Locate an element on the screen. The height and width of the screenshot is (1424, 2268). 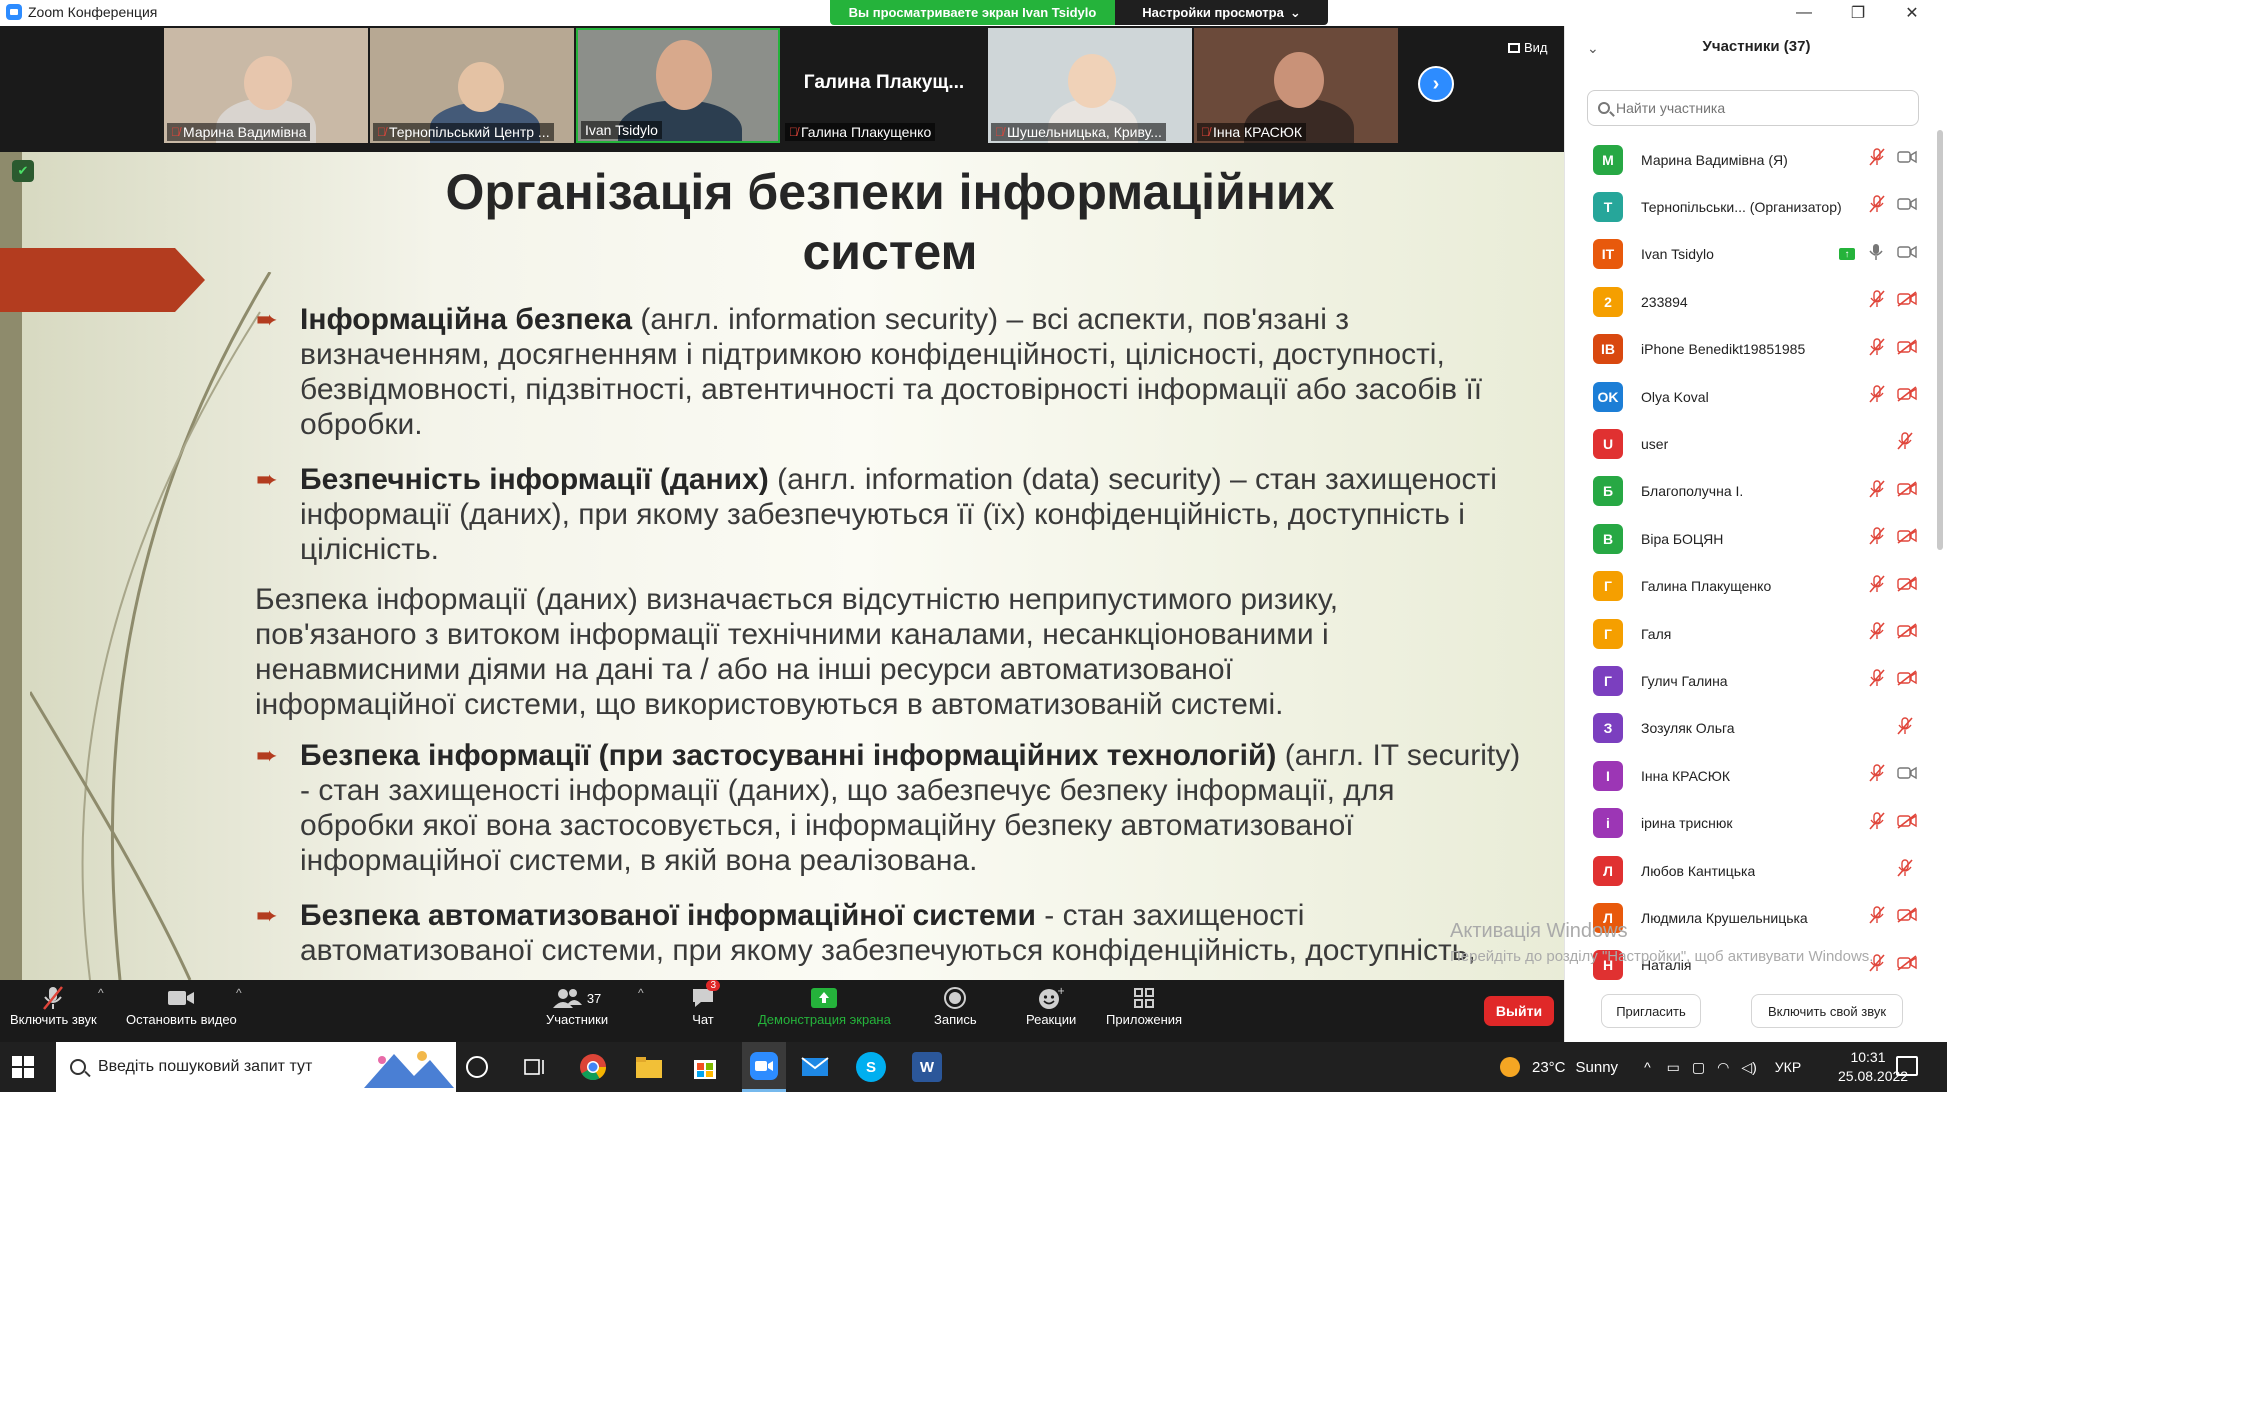
stop-video-button: Остановить видео is located at coordinates (181, 1005).